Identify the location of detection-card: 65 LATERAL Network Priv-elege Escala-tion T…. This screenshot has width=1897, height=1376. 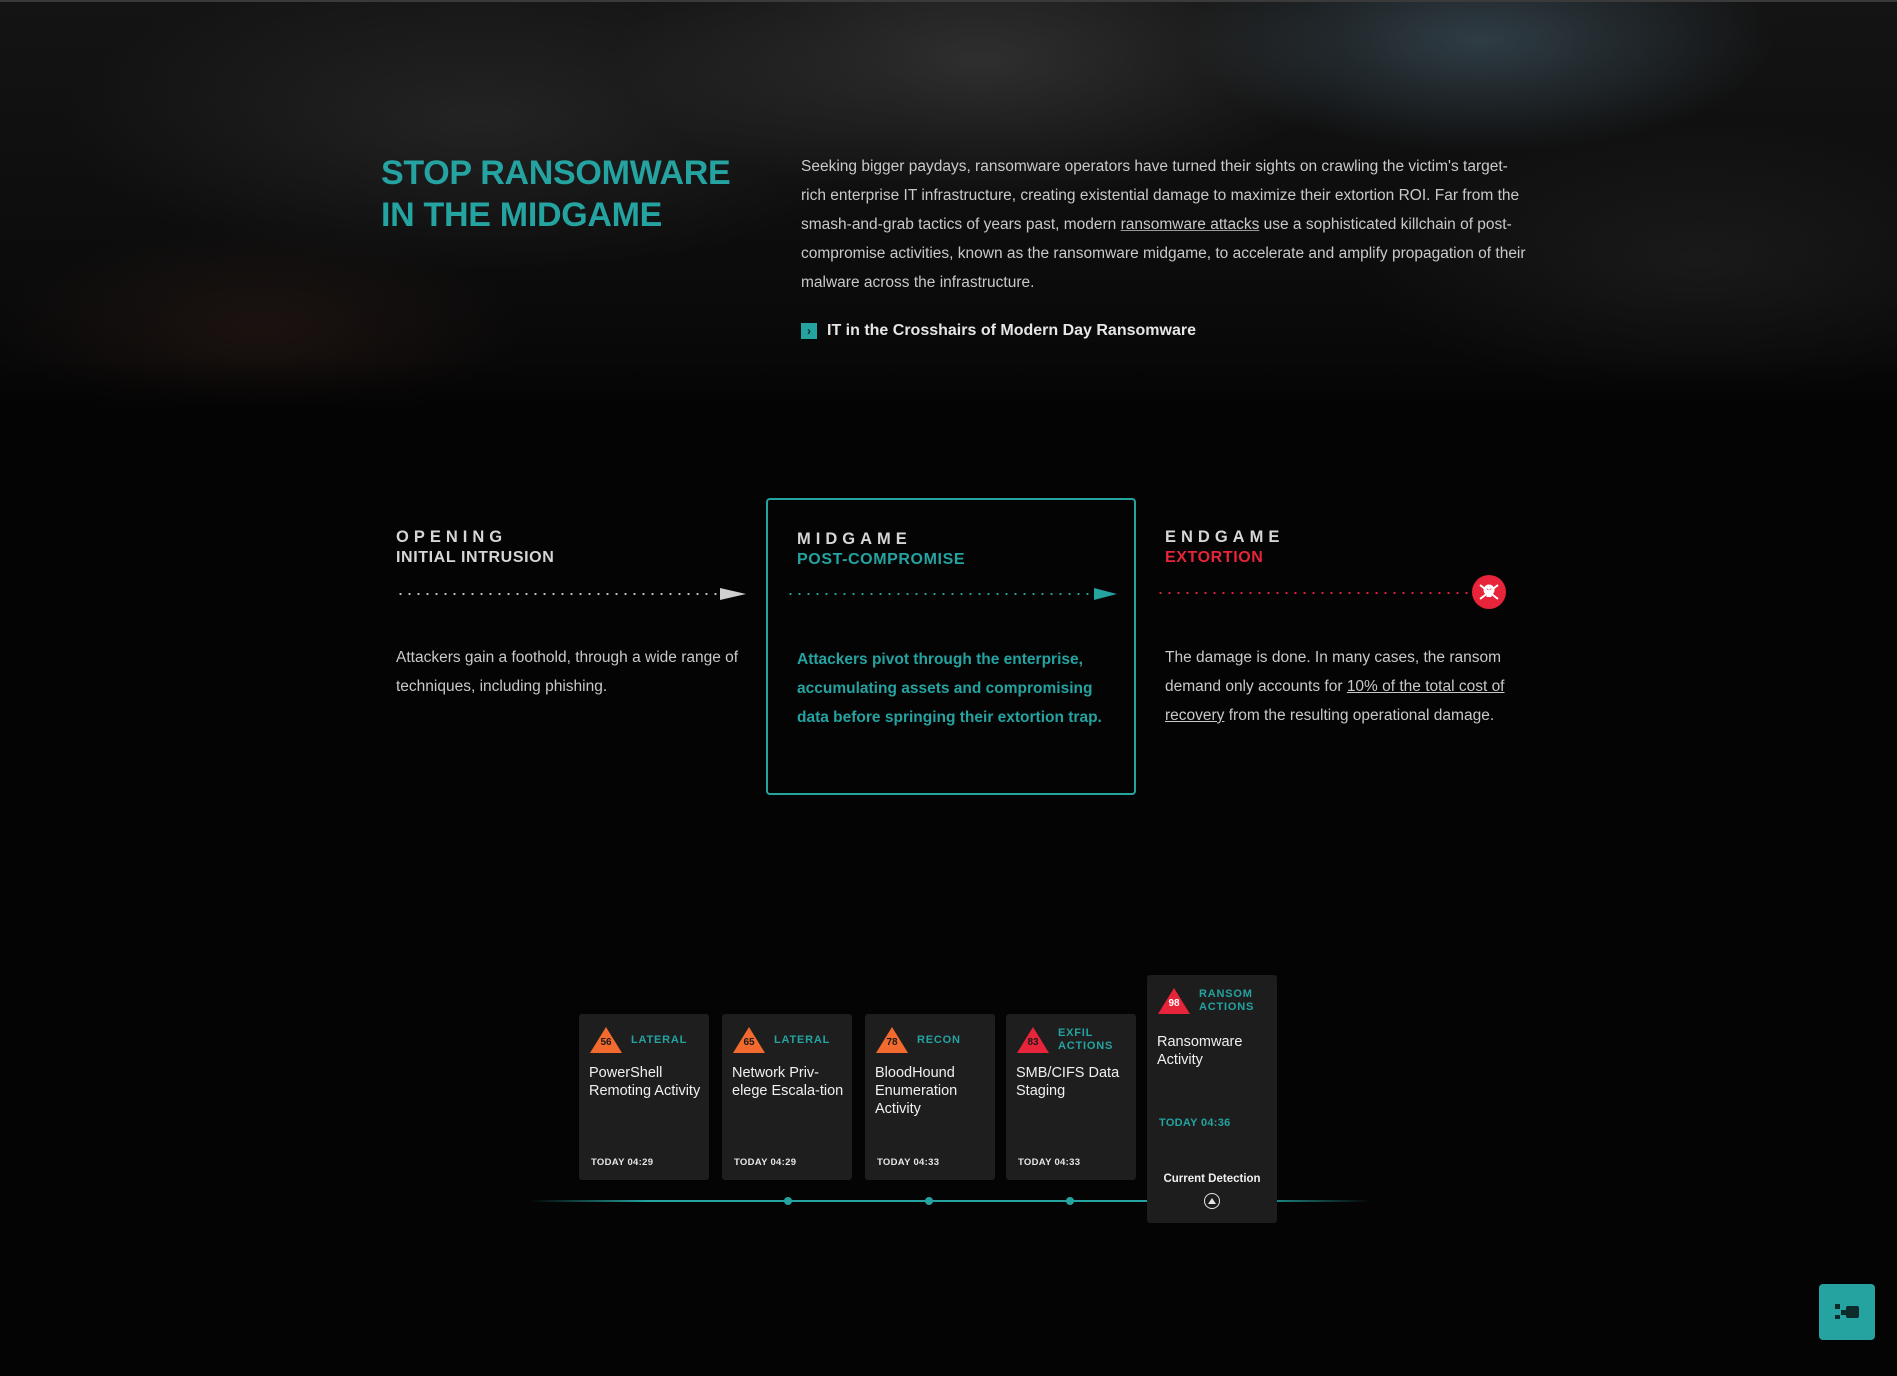
(787, 1097).